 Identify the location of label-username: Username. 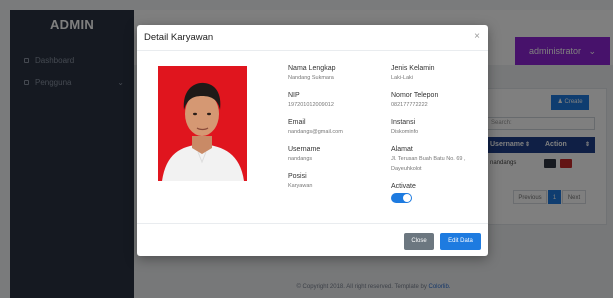
(304, 149).